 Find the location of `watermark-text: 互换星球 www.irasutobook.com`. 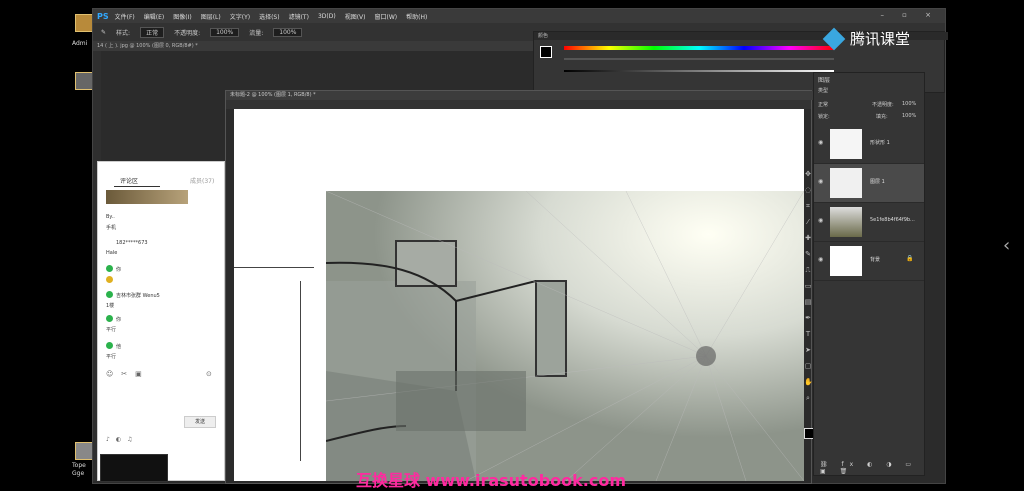

watermark-text: 互换星球 www.irasutobook.com is located at coordinates (491, 480).